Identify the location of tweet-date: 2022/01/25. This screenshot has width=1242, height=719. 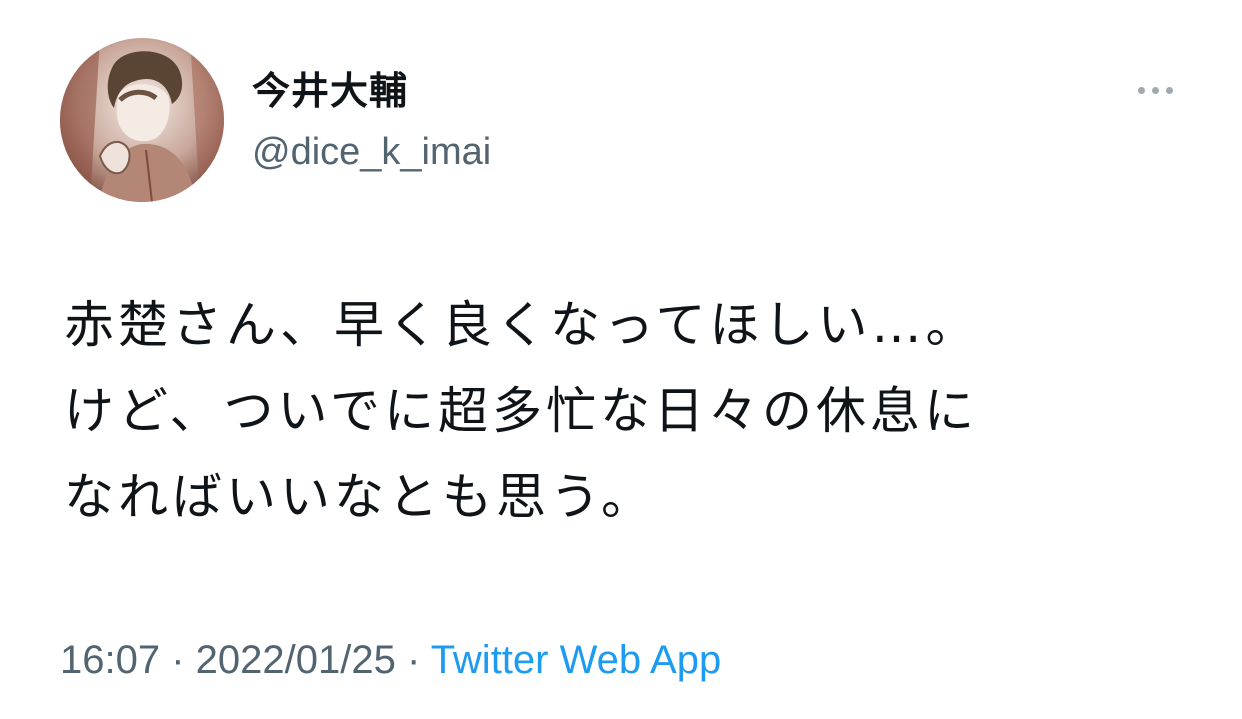
(296, 660).